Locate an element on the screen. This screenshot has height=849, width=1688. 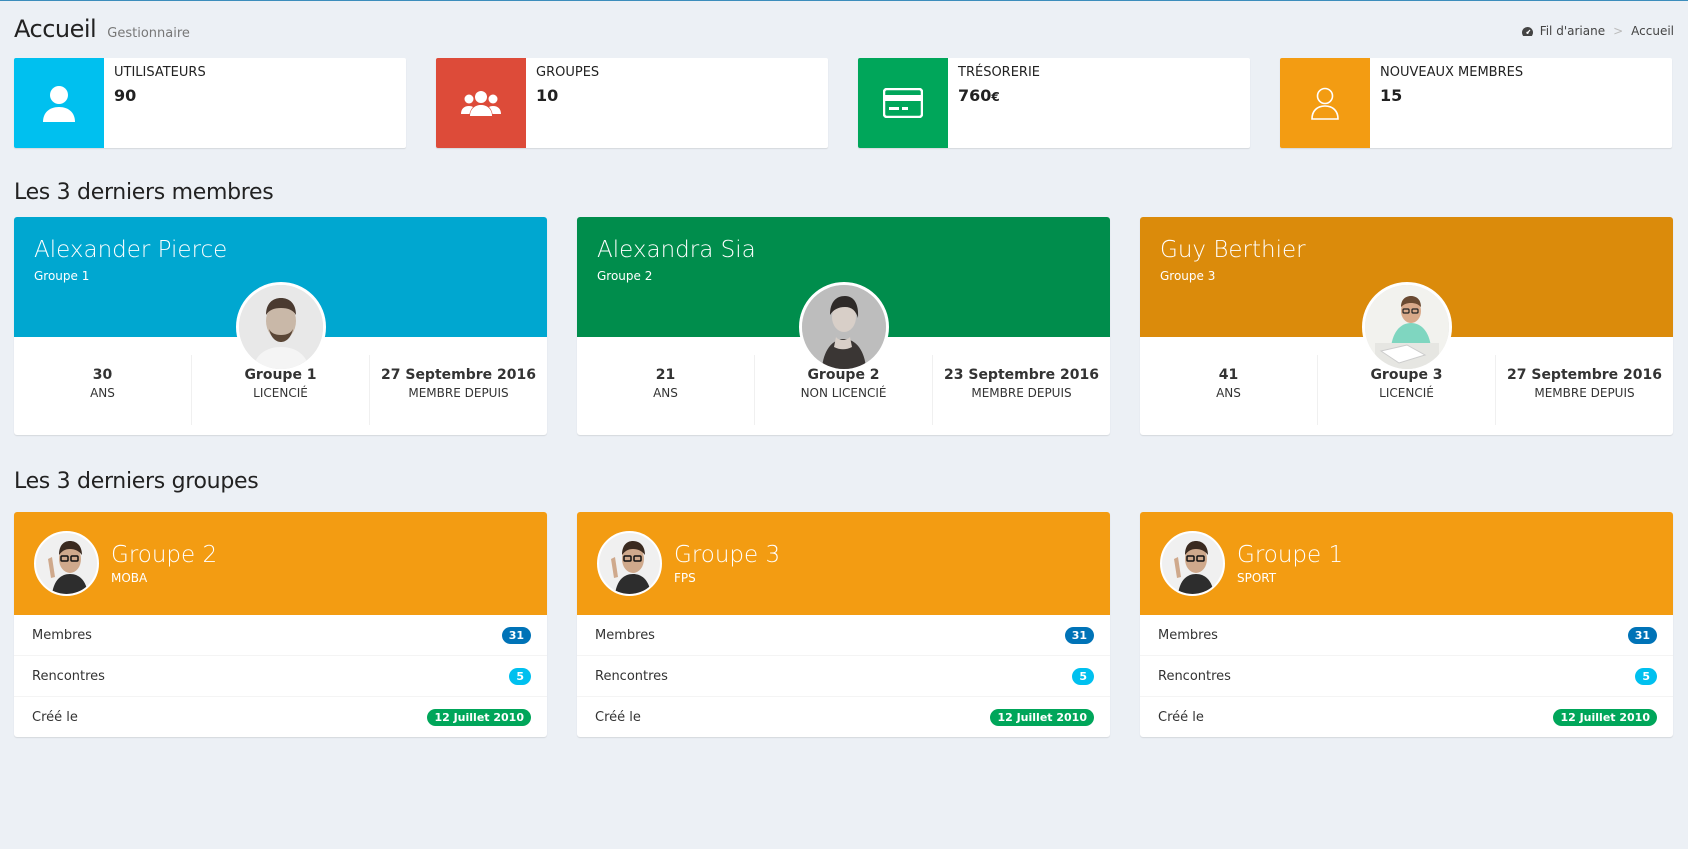
info-box-number: 10 is located at coordinates (547, 95).